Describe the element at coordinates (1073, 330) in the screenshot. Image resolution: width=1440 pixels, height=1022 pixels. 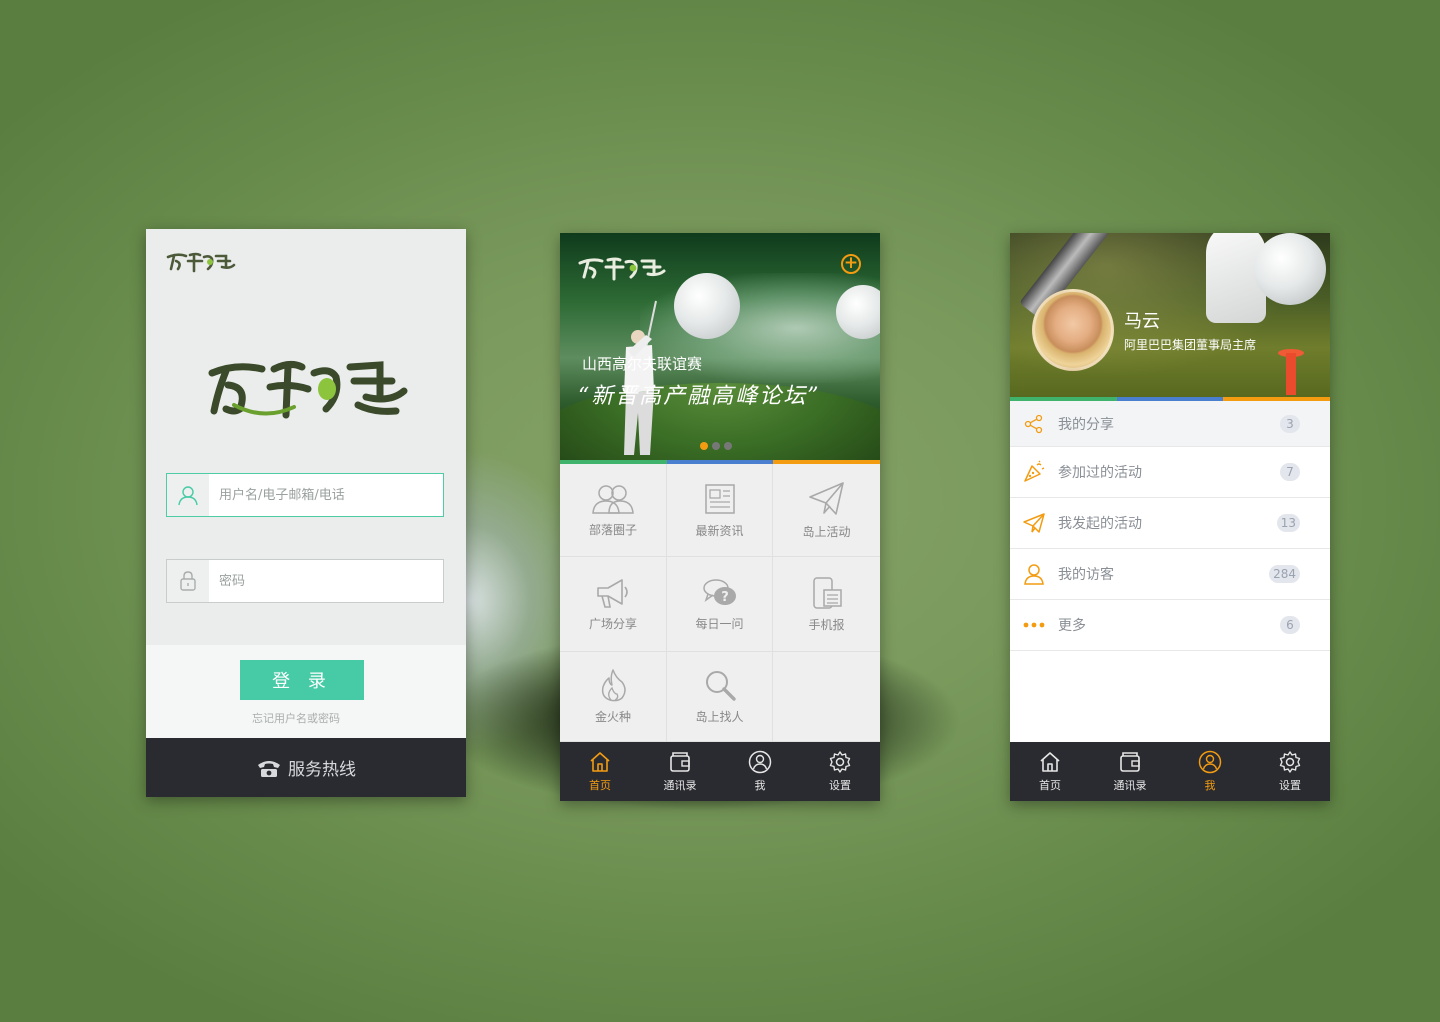
I see `avatar` at that location.